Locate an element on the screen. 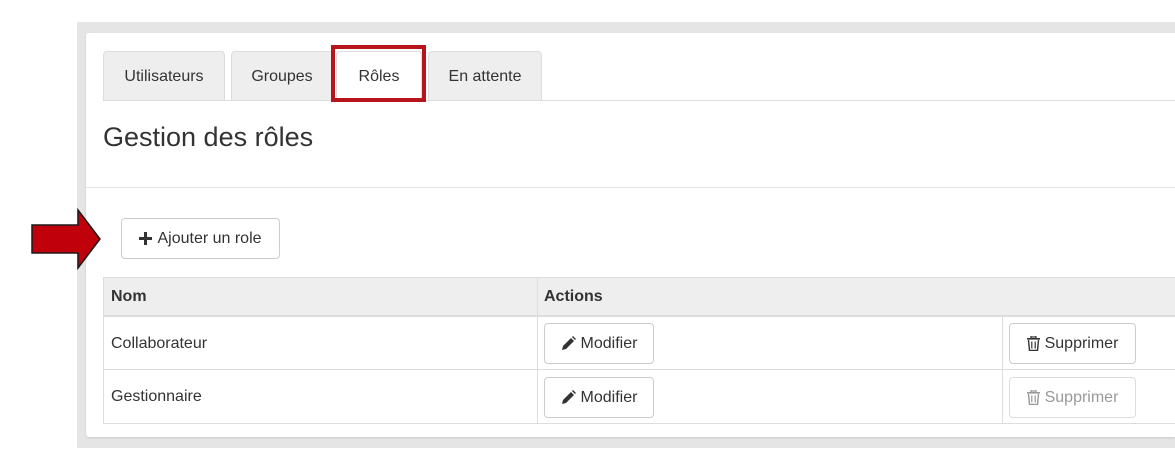  column-header-actions: Actions is located at coordinates (573, 296).